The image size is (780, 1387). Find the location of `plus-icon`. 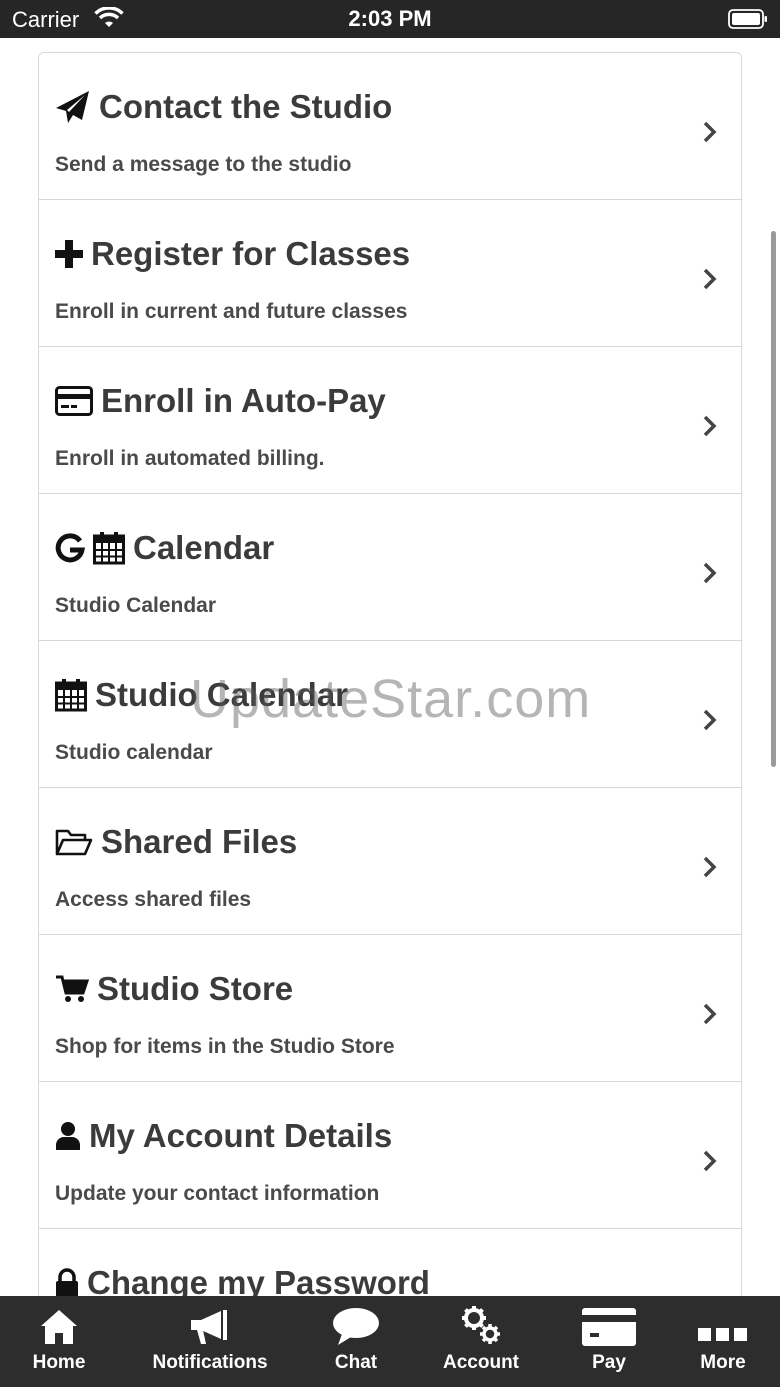

plus-icon is located at coordinates (69, 254).